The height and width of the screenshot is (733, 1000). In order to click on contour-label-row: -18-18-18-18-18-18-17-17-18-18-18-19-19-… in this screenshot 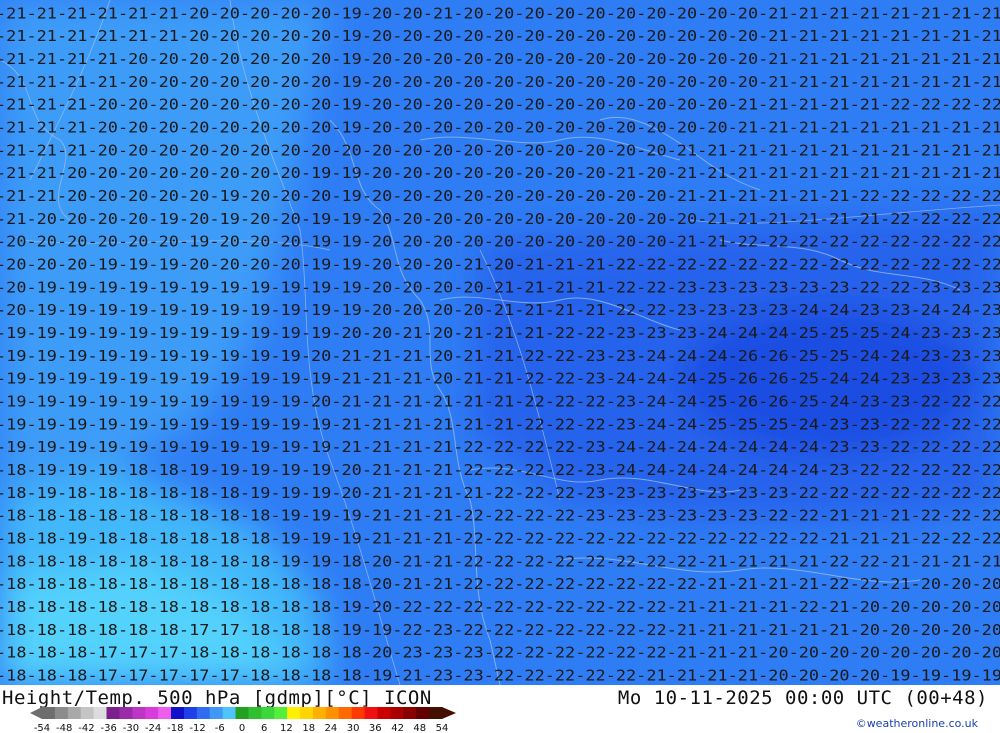, I will do `click(500, 630)`.